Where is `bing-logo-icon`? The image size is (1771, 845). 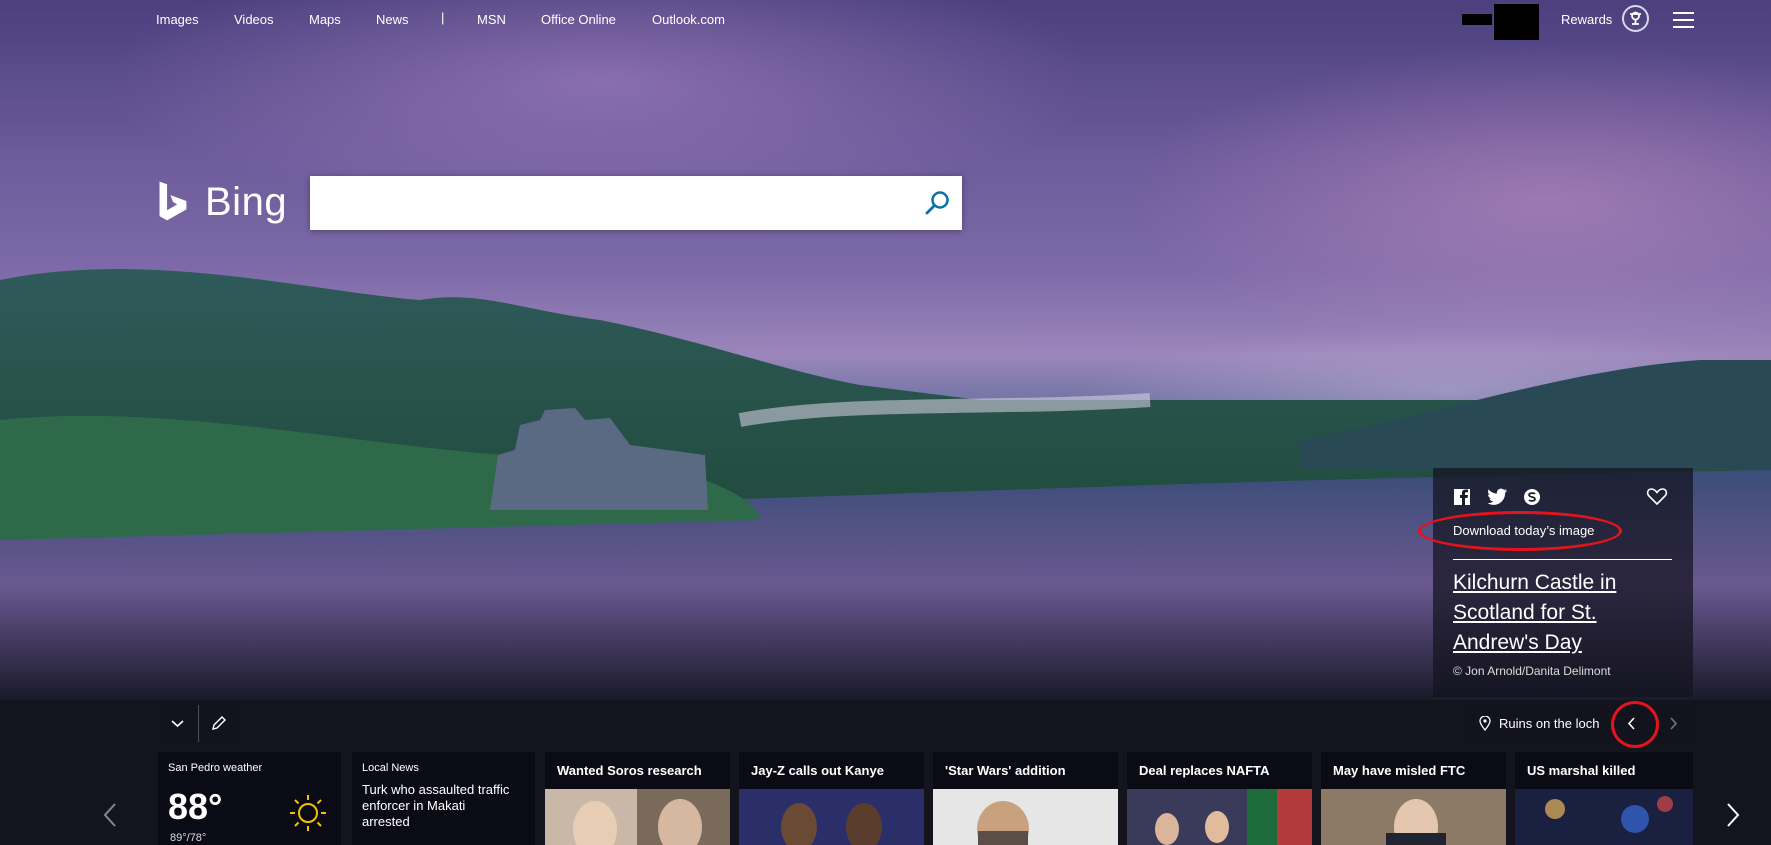 bing-logo-icon is located at coordinates (173, 201).